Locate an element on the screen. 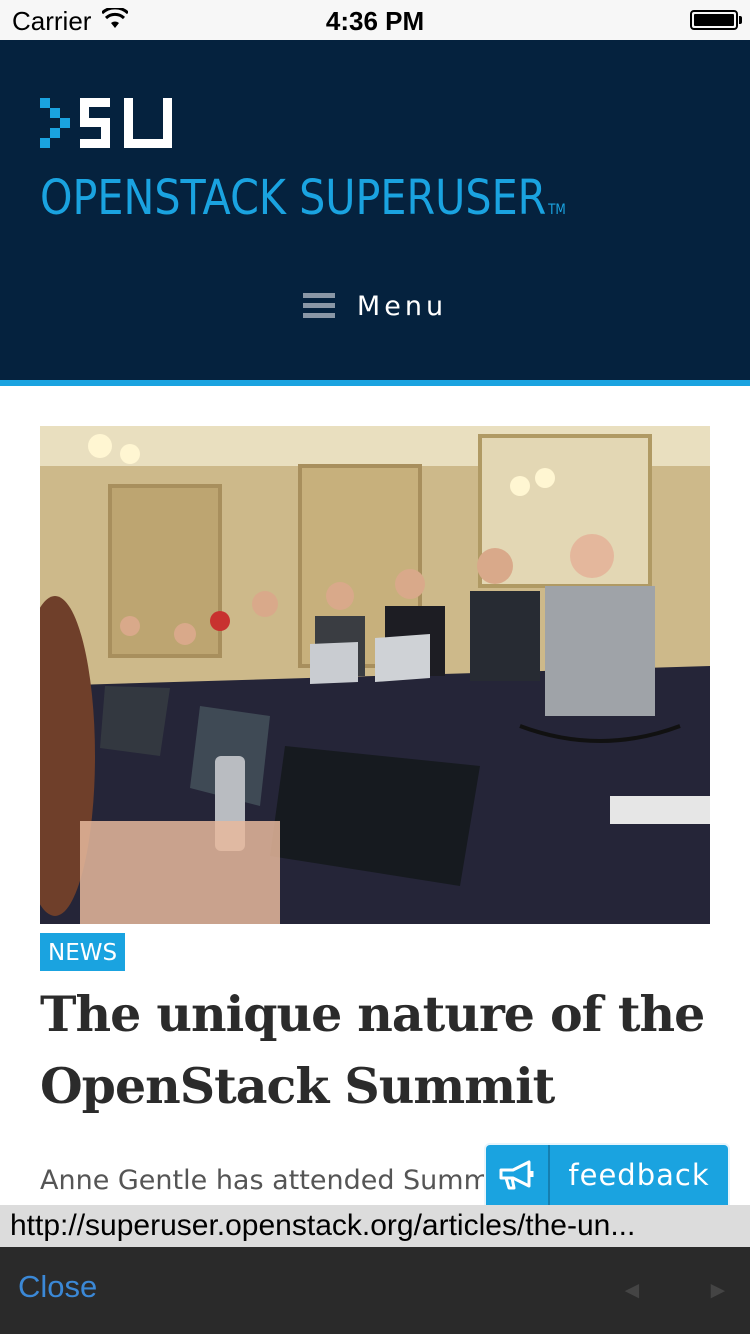 The image size is (750, 1334). feedback-button: feedback is located at coordinates (607, 1174).